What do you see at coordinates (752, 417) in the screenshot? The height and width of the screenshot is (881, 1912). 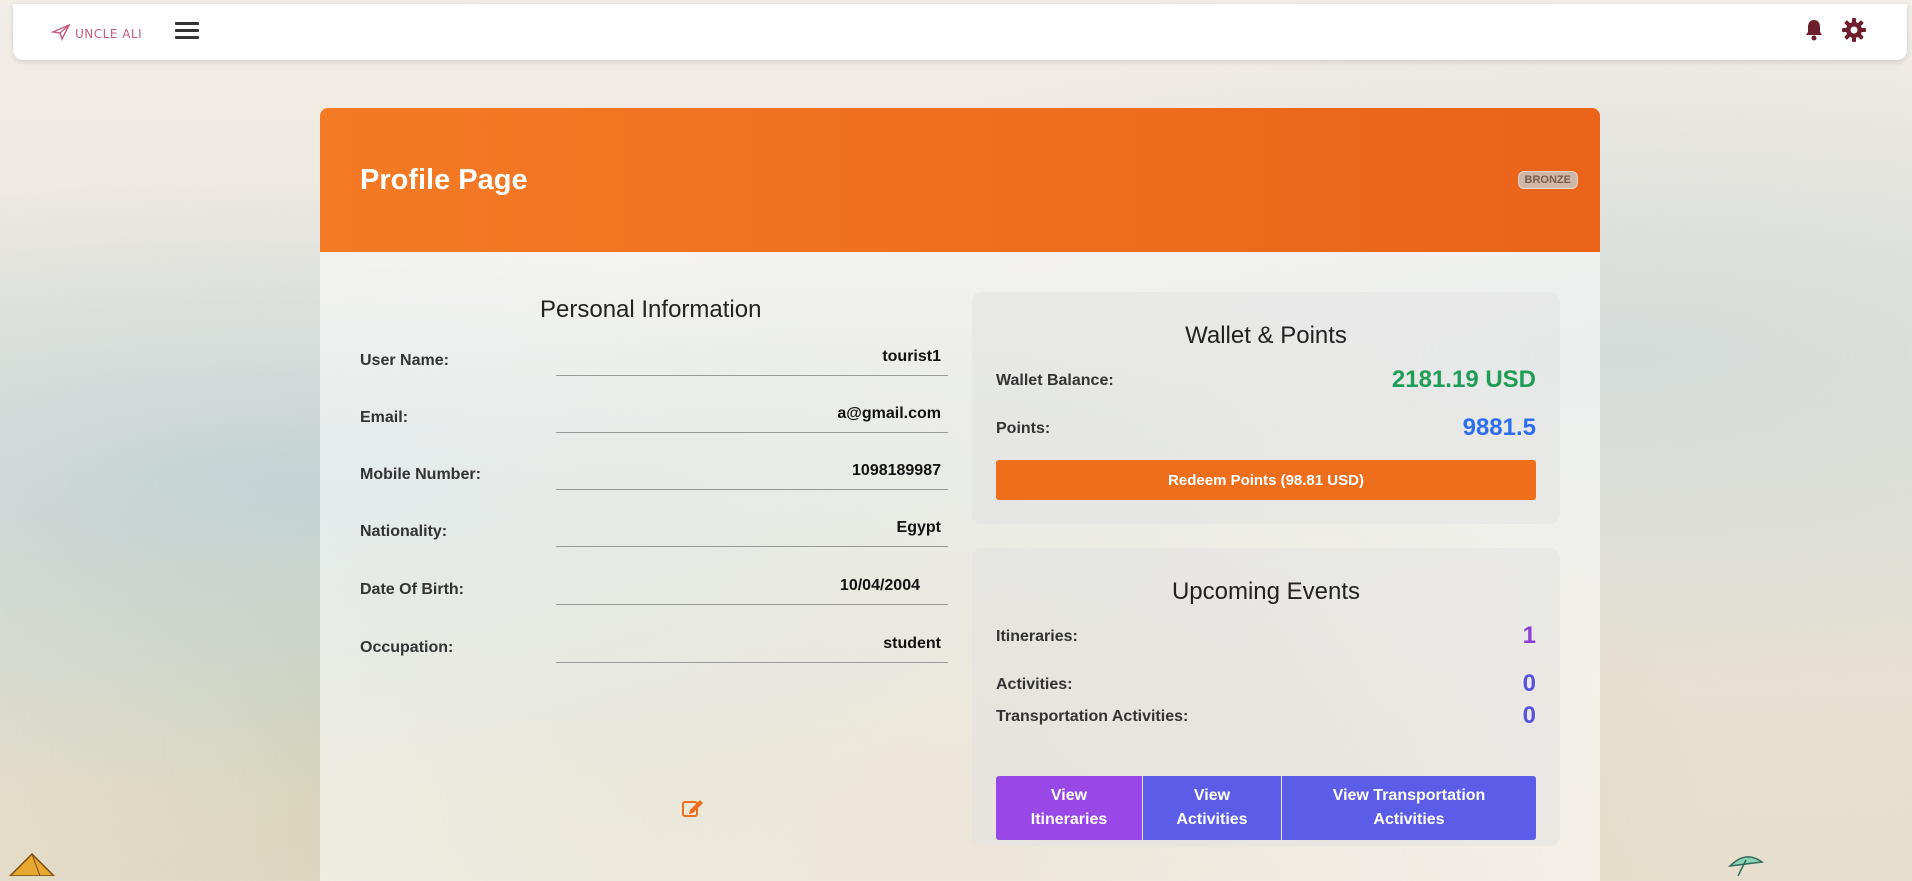 I see `email-value: a@gmail.com` at bounding box center [752, 417].